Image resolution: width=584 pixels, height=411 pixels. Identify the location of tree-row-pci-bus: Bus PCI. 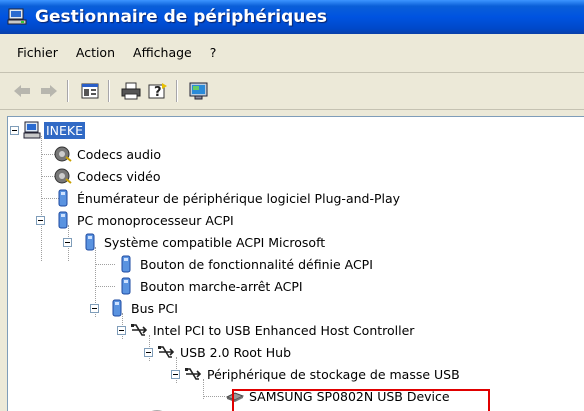
(135, 308).